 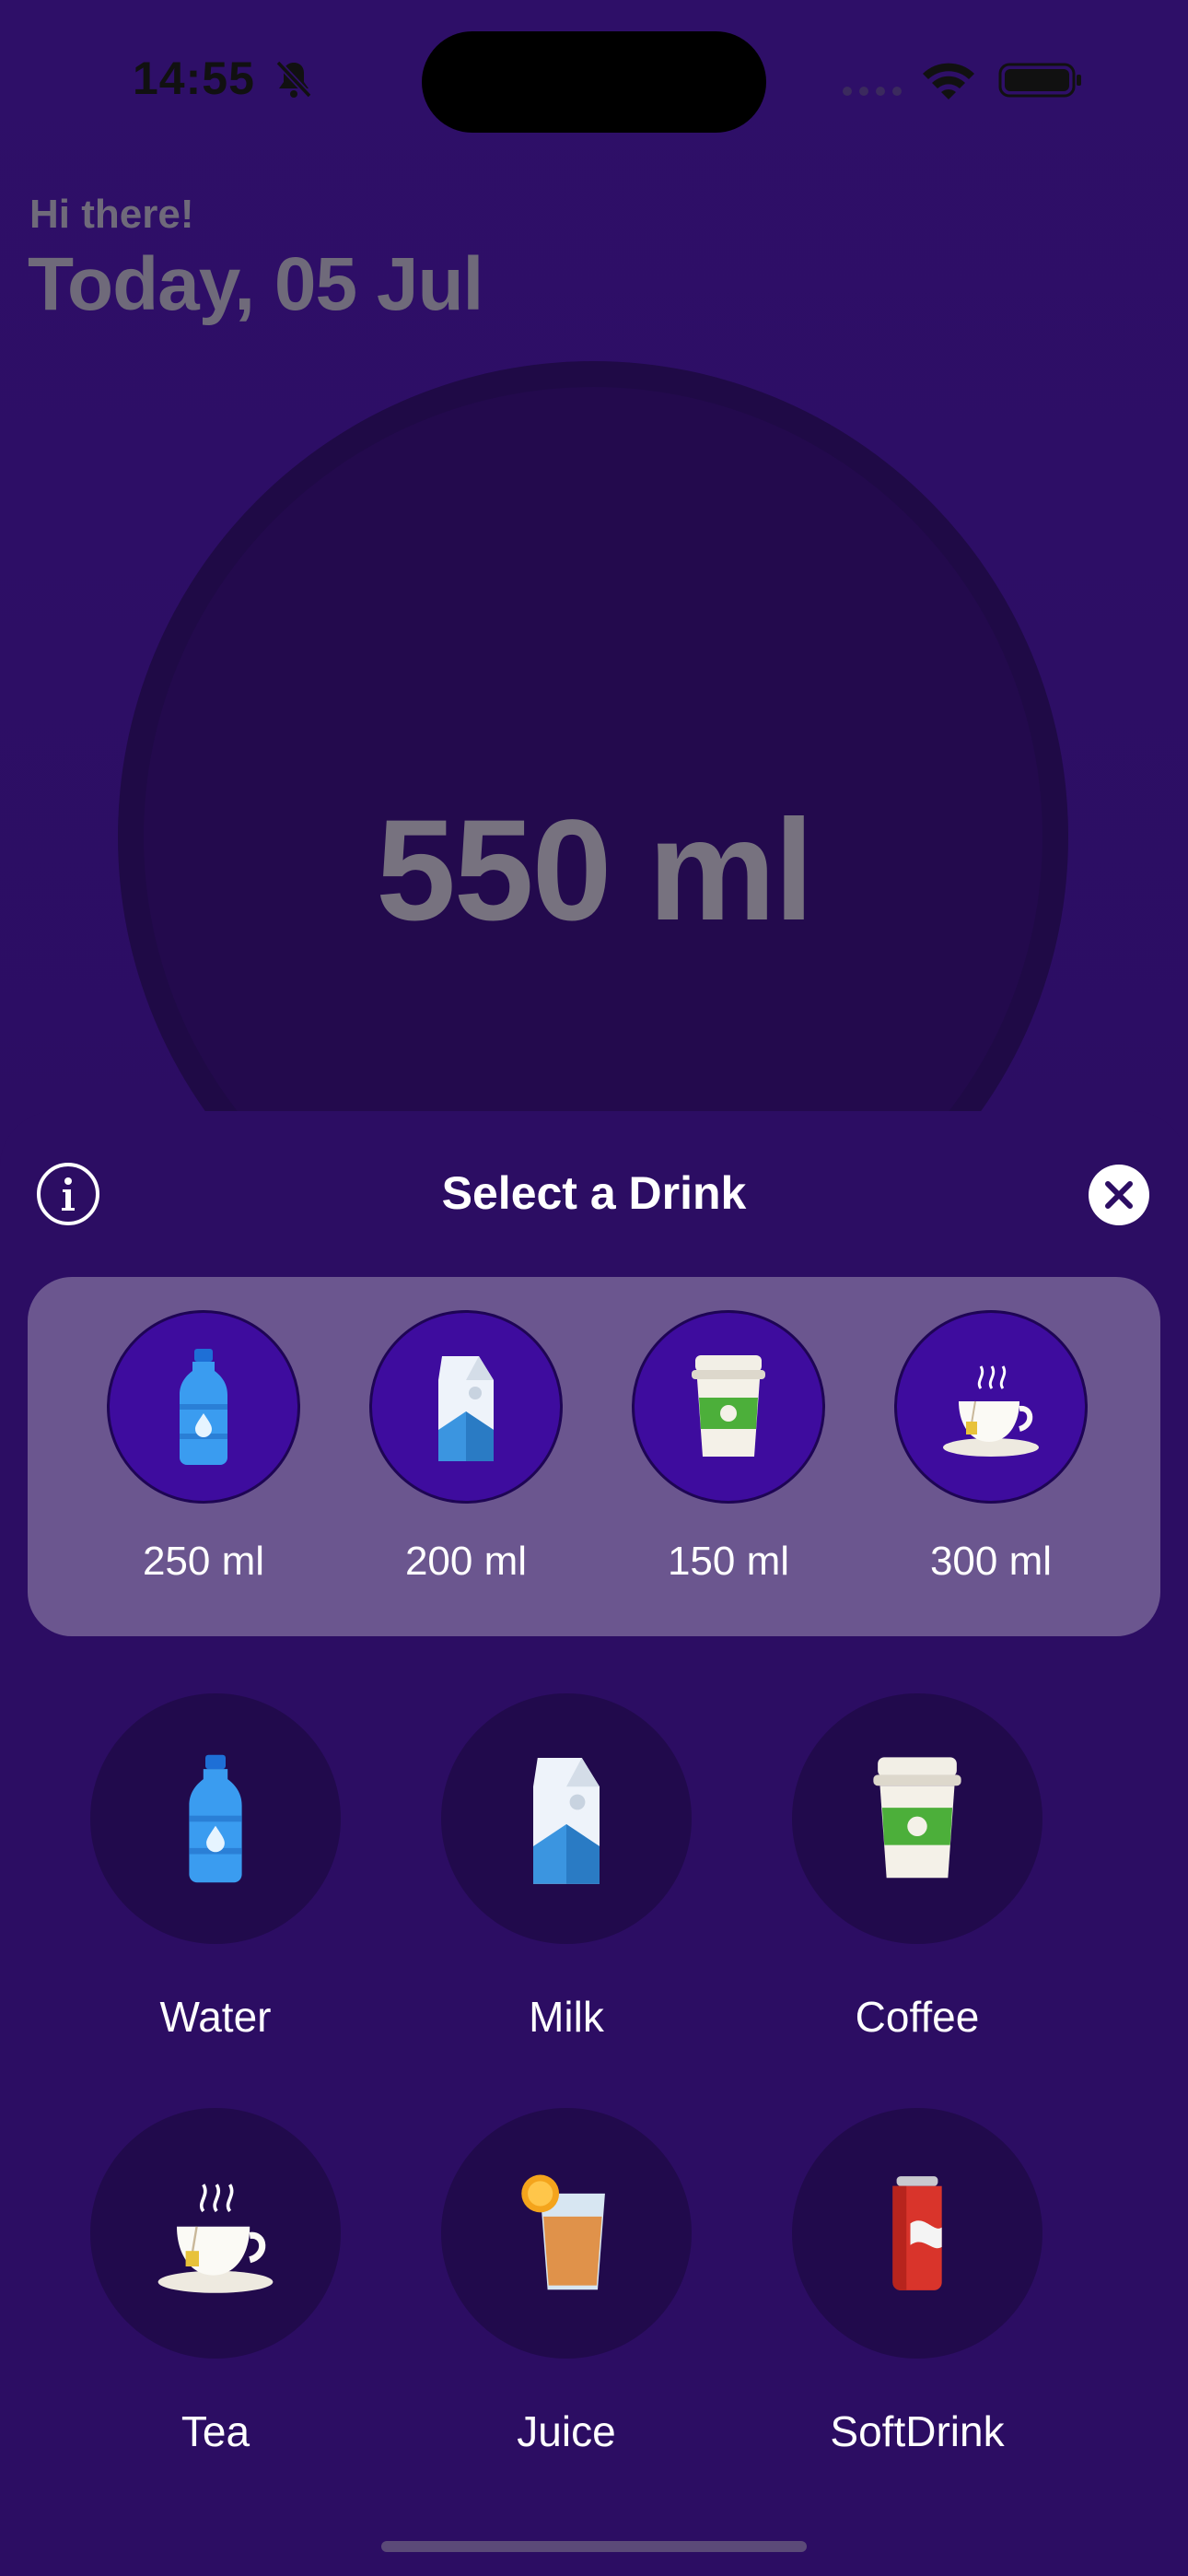 What do you see at coordinates (948, 81) in the screenshot?
I see `wifi-icon` at bounding box center [948, 81].